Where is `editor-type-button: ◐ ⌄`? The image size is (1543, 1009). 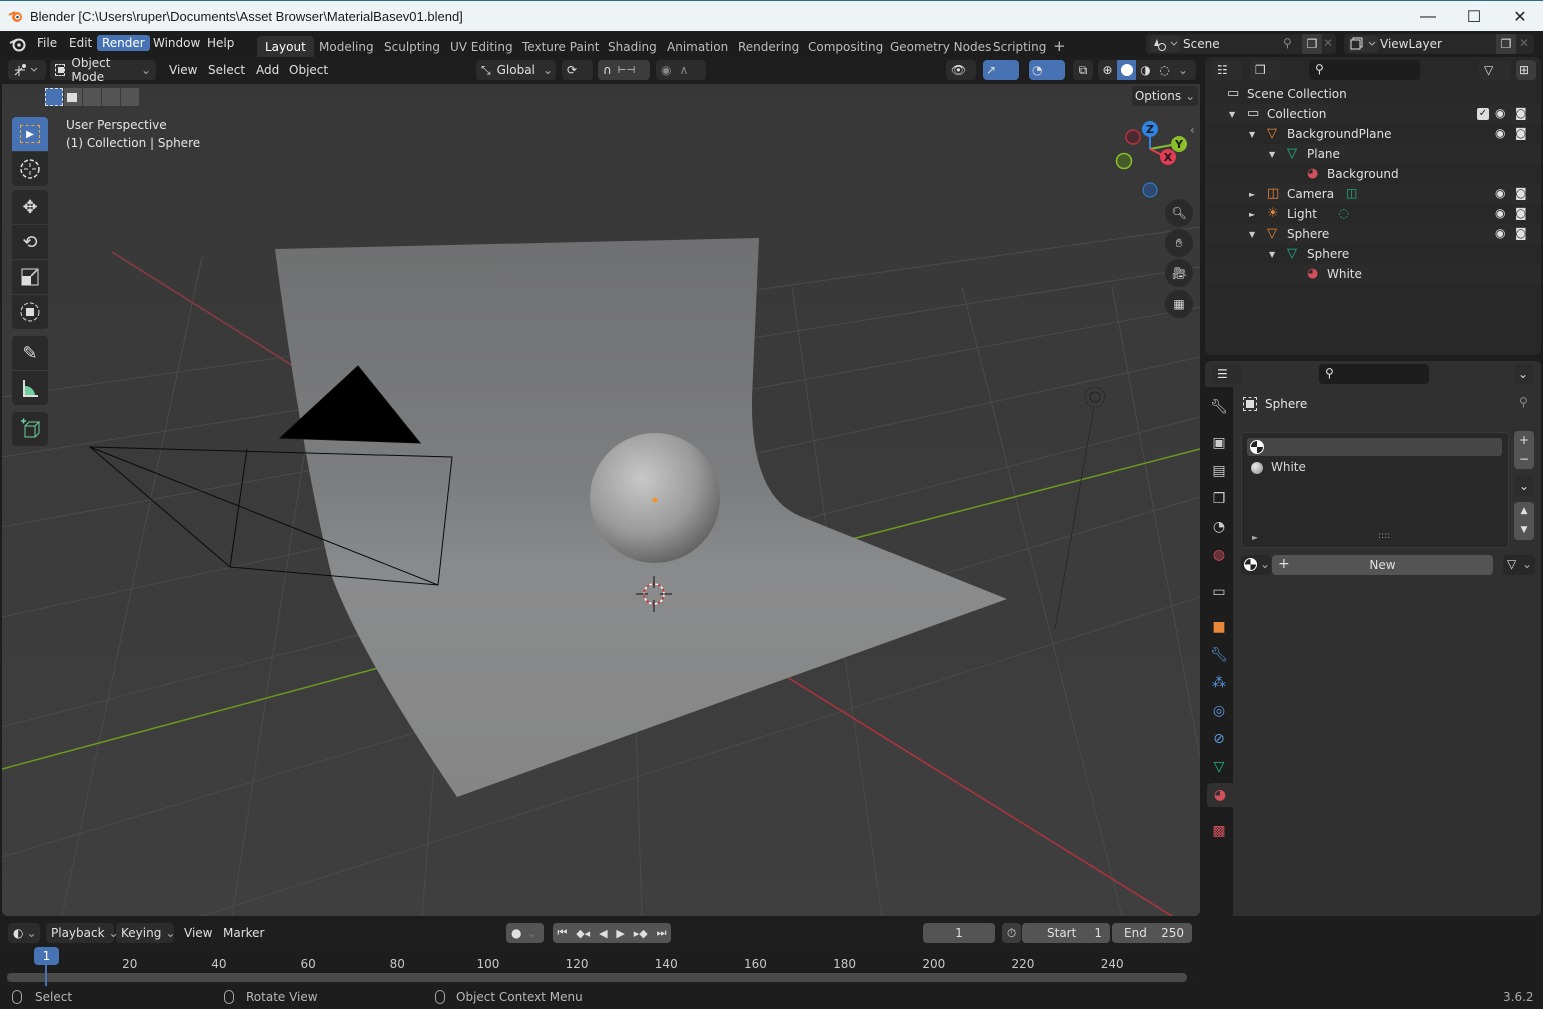 editor-type-button: ◐ ⌄ is located at coordinates (24, 933).